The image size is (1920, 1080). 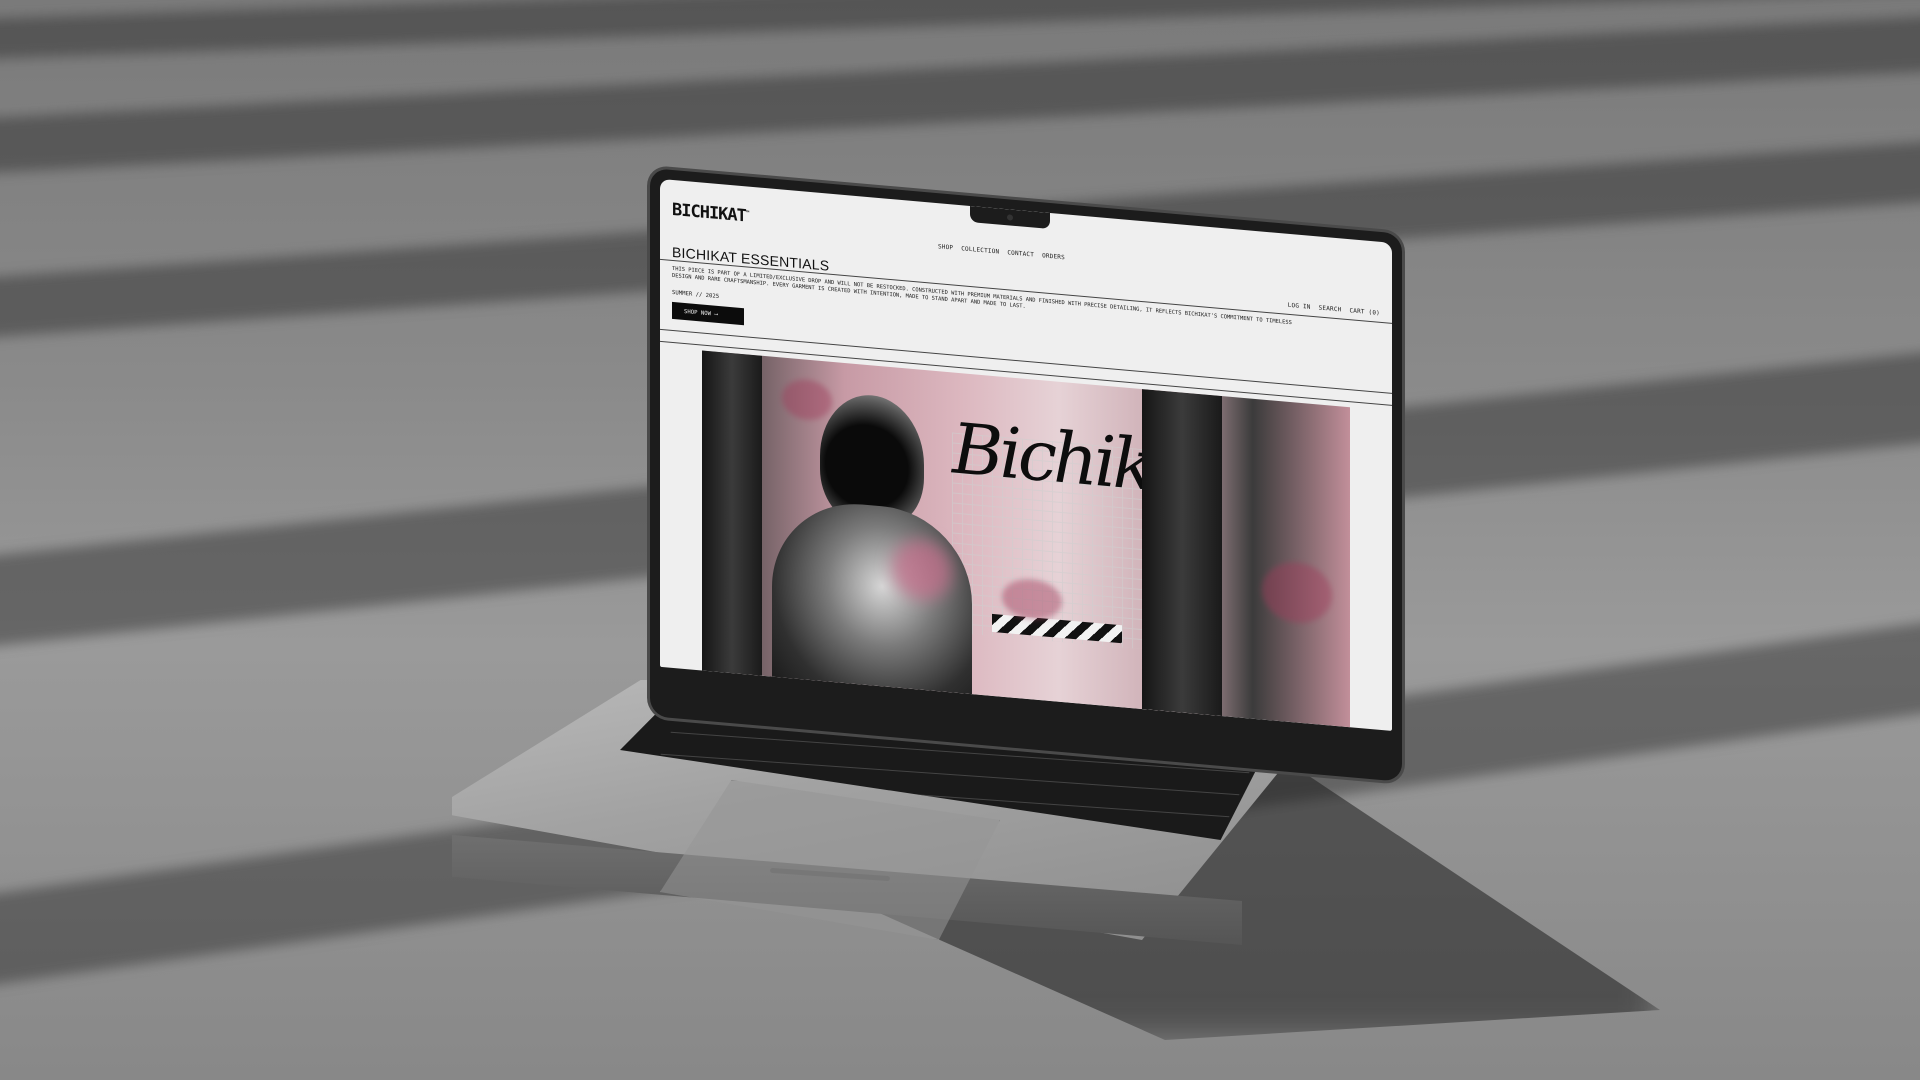 What do you see at coordinates (1001, 252) in the screenshot?
I see `main-nav: SHOP COLLECTION CONTACT ORDERS` at bounding box center [1001, 252].